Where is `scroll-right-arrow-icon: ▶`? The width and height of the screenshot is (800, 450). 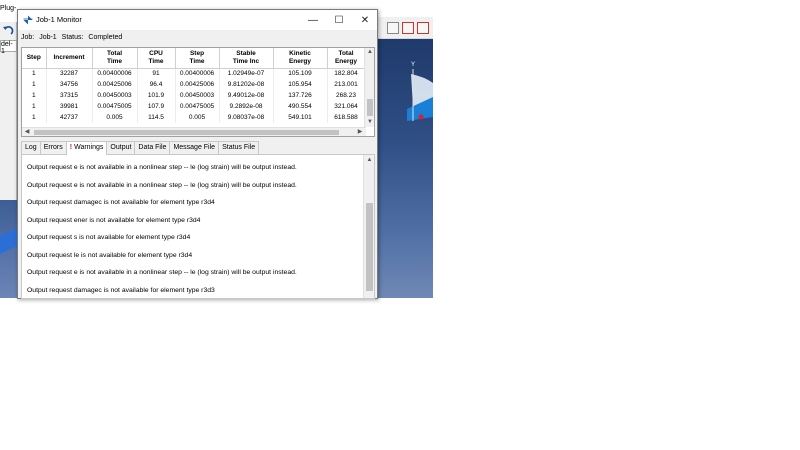
scroll-right-arrow-icon: ▶ is located at coordinates (360, 132).